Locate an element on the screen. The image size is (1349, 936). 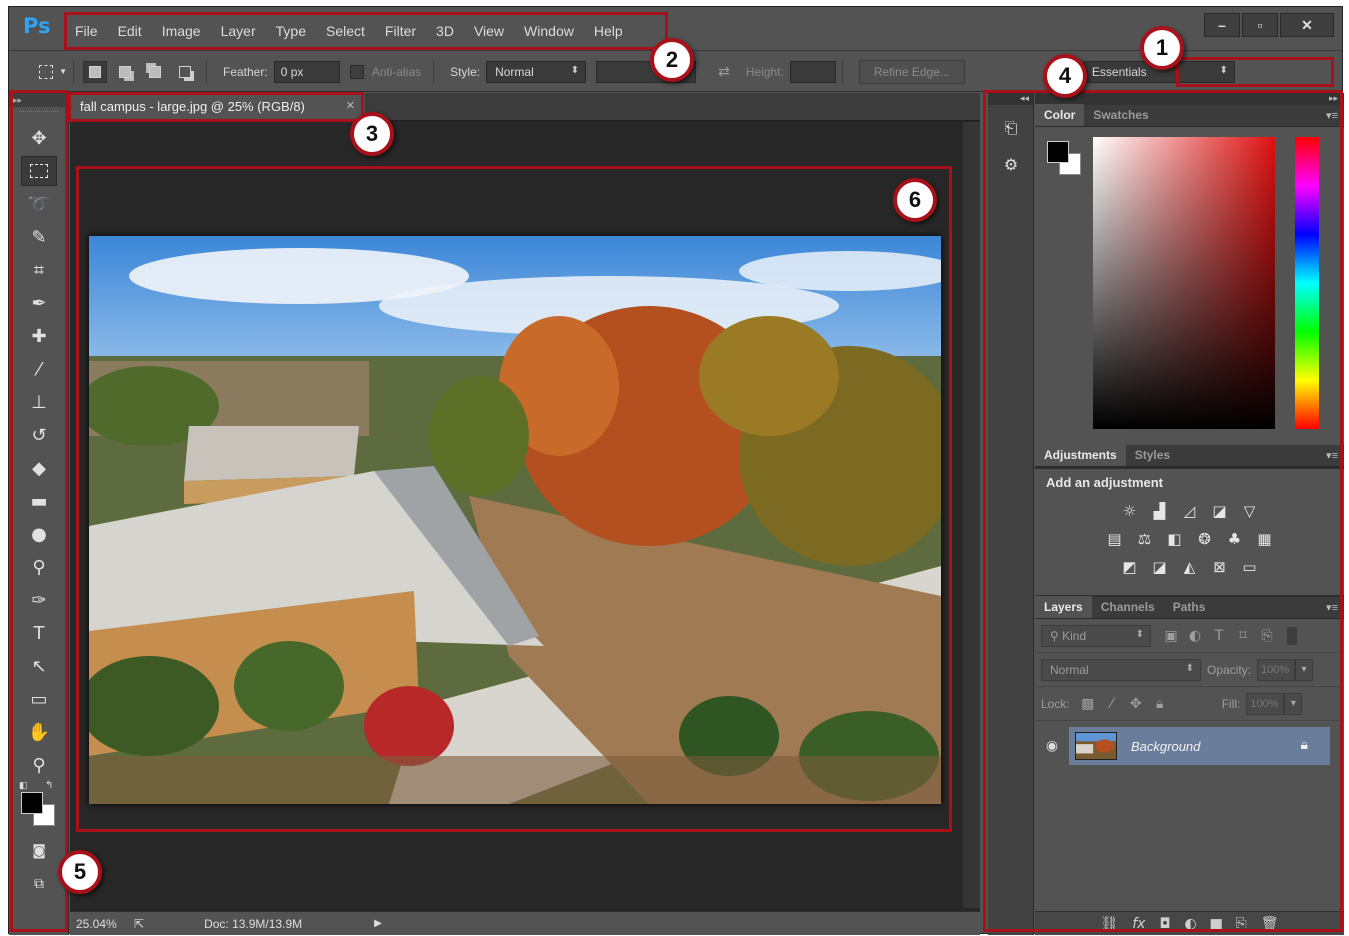
menu-layer: Layer is located at coordinates (238, 31).